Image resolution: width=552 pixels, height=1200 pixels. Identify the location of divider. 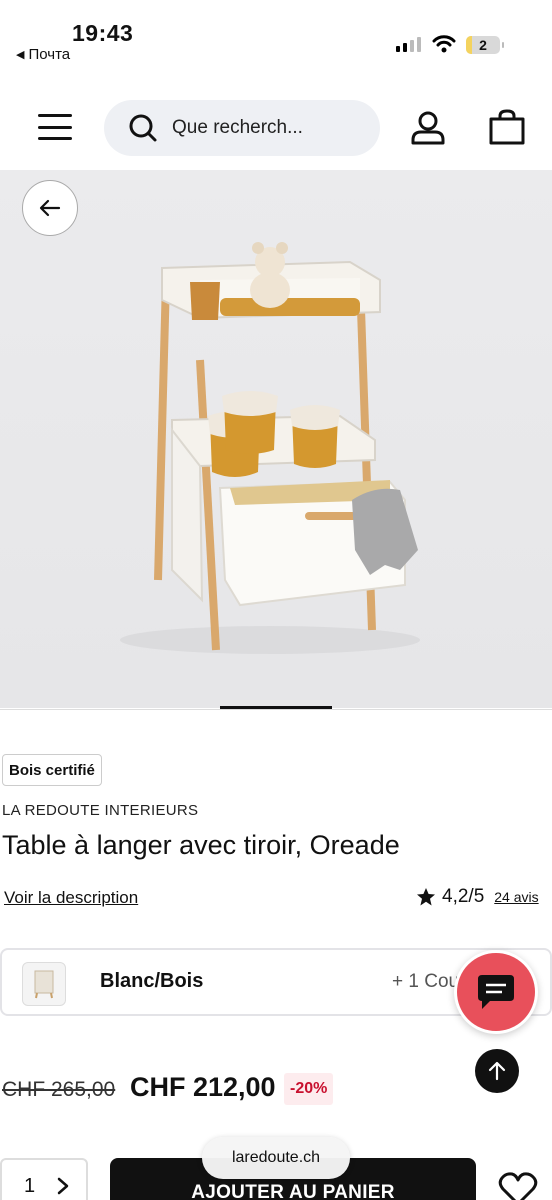
(276, 709).